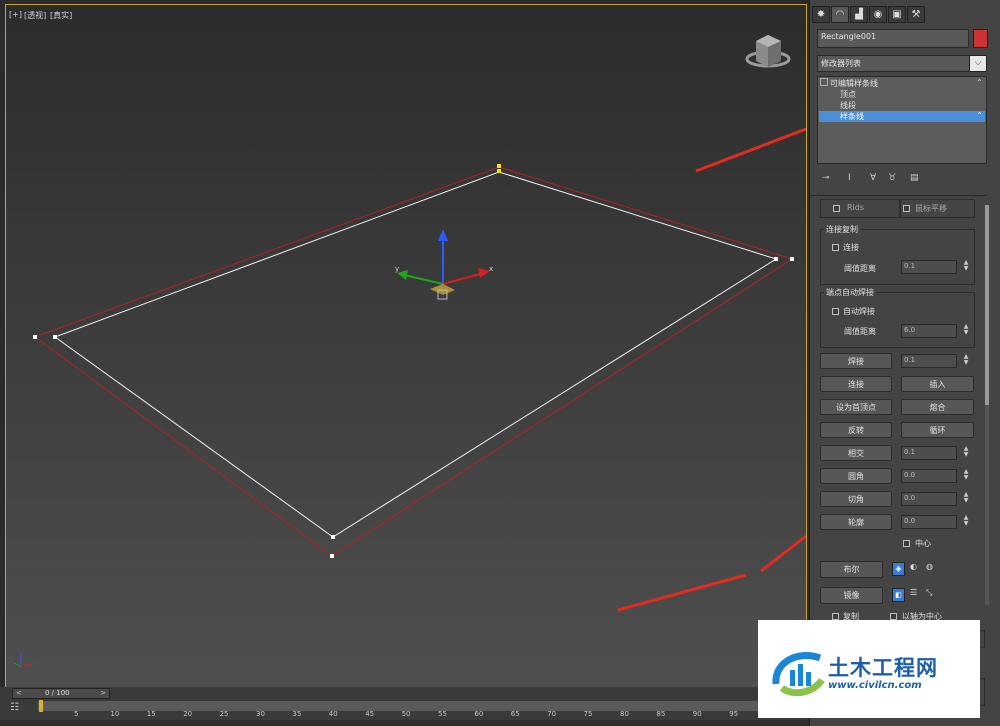  What do you see at coordinates (41, 706) in the screenshot?
I see `time-marker` at bounding box center [41, 706].